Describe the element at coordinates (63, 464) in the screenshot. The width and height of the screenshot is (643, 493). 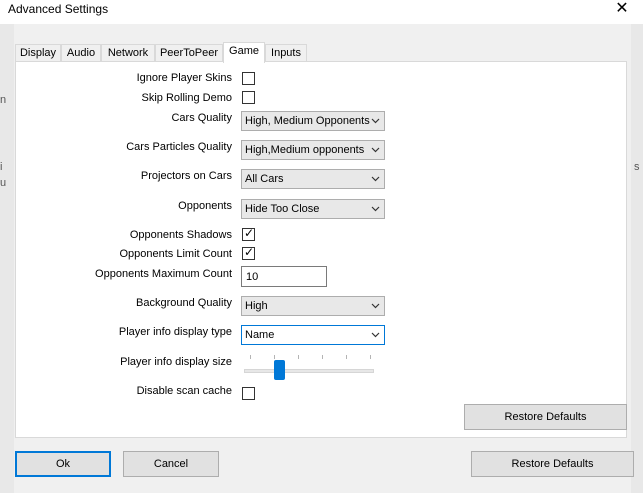
I see `ok-button: Ok` at that location.